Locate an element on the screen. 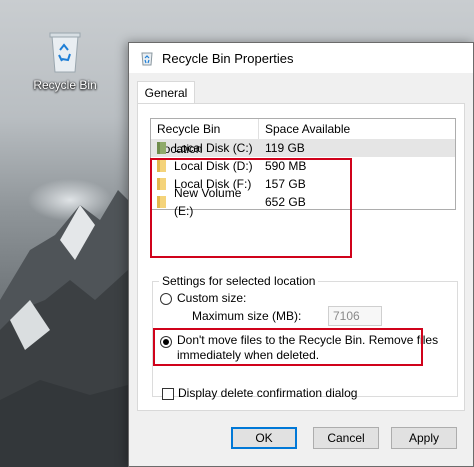  space-available: 590 MB is located at coordinates (286, 166).